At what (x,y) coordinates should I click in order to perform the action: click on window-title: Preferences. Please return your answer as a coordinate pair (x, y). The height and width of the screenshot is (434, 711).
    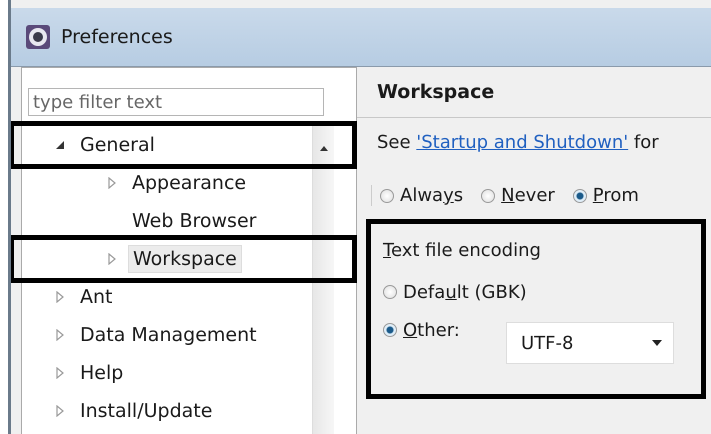
    Looking at the image, I should click on (117, 37).